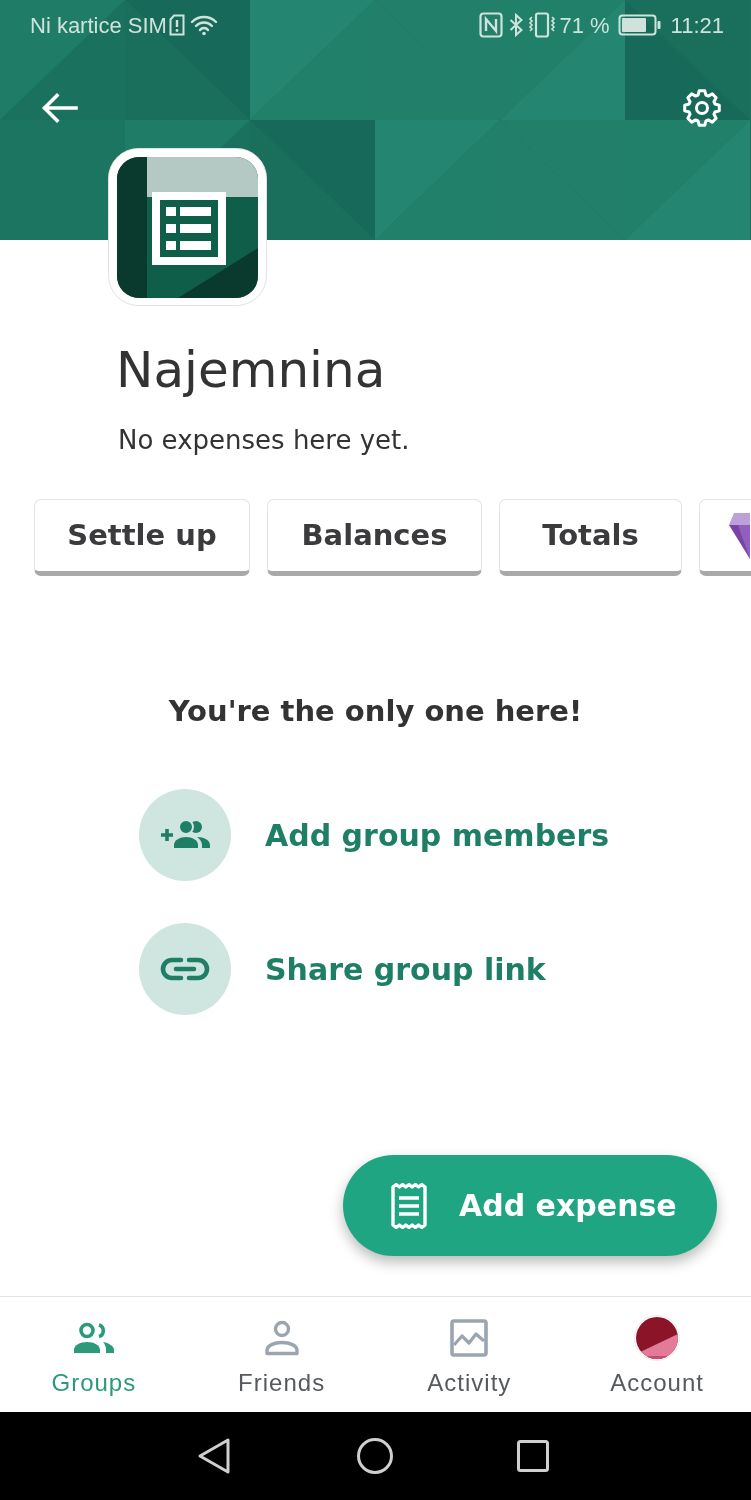 This screenshot has height=1500, width=751. I want to click on chart-icon, so click(469, 1338).